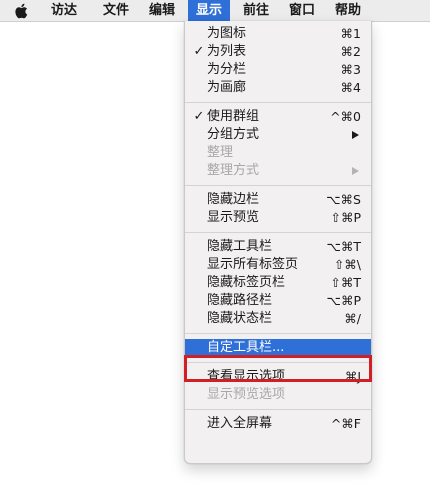 This screenshot has width=430, height=491. Describe the element at coordinates (278, 319) in the screenshot. I see `menu-item: 隐藏状态栏 ⌘/` at that location.